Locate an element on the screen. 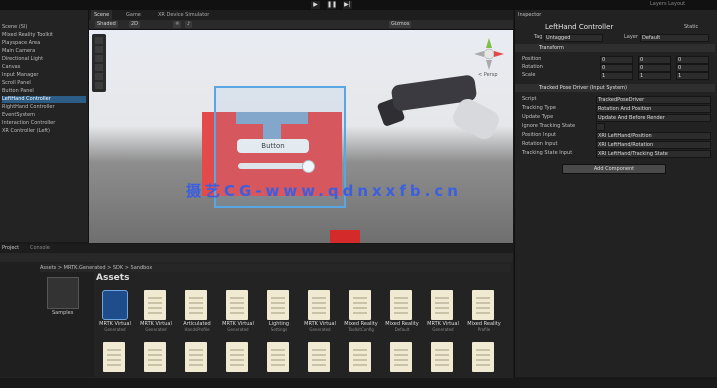 The height and width of the screenshot is (388, 717). add-component-button: Add Component is located at coordinates (614, 169).